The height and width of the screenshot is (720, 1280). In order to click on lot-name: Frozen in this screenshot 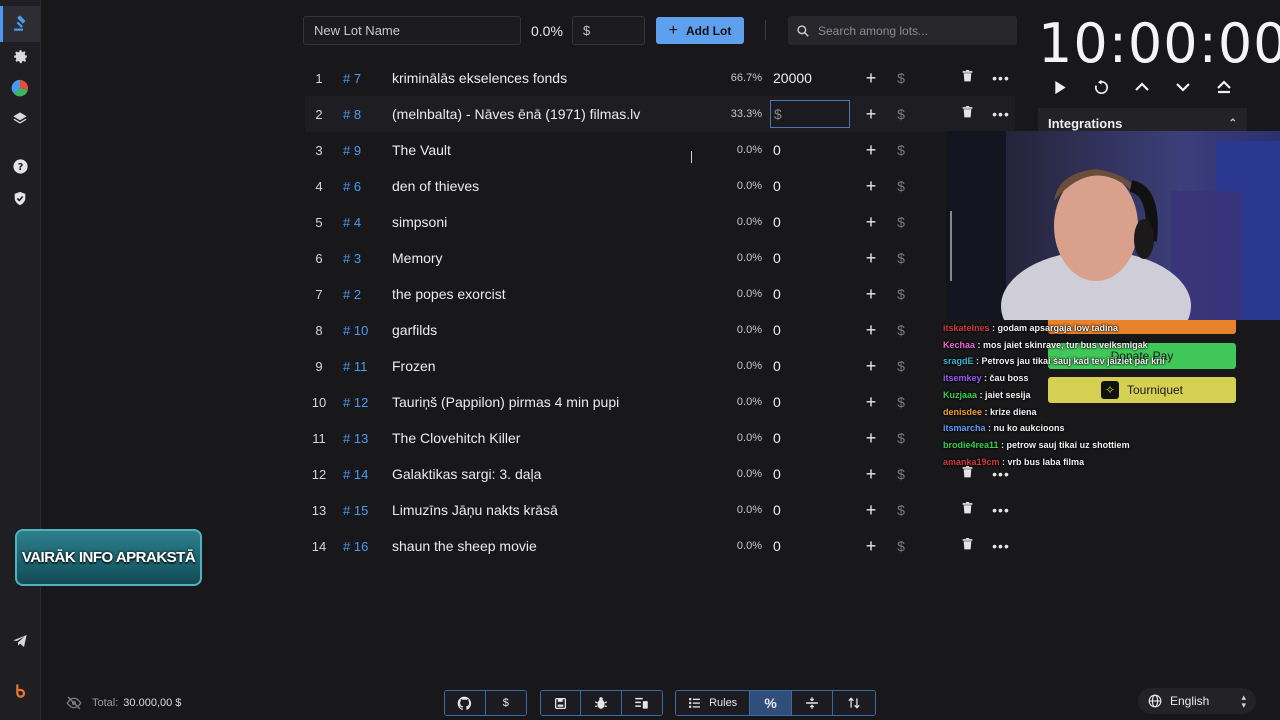, I will do `click(557, 366)`.